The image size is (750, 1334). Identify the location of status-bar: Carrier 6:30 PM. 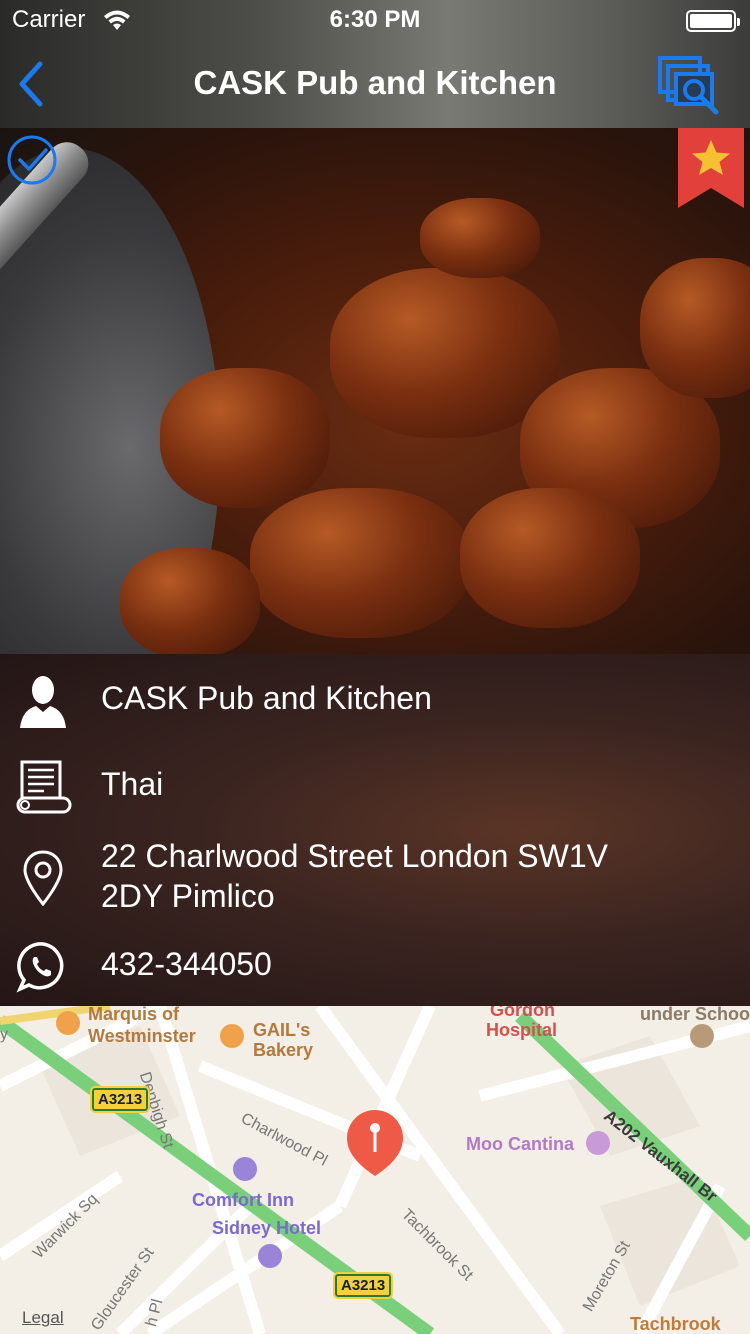
(375, 20).